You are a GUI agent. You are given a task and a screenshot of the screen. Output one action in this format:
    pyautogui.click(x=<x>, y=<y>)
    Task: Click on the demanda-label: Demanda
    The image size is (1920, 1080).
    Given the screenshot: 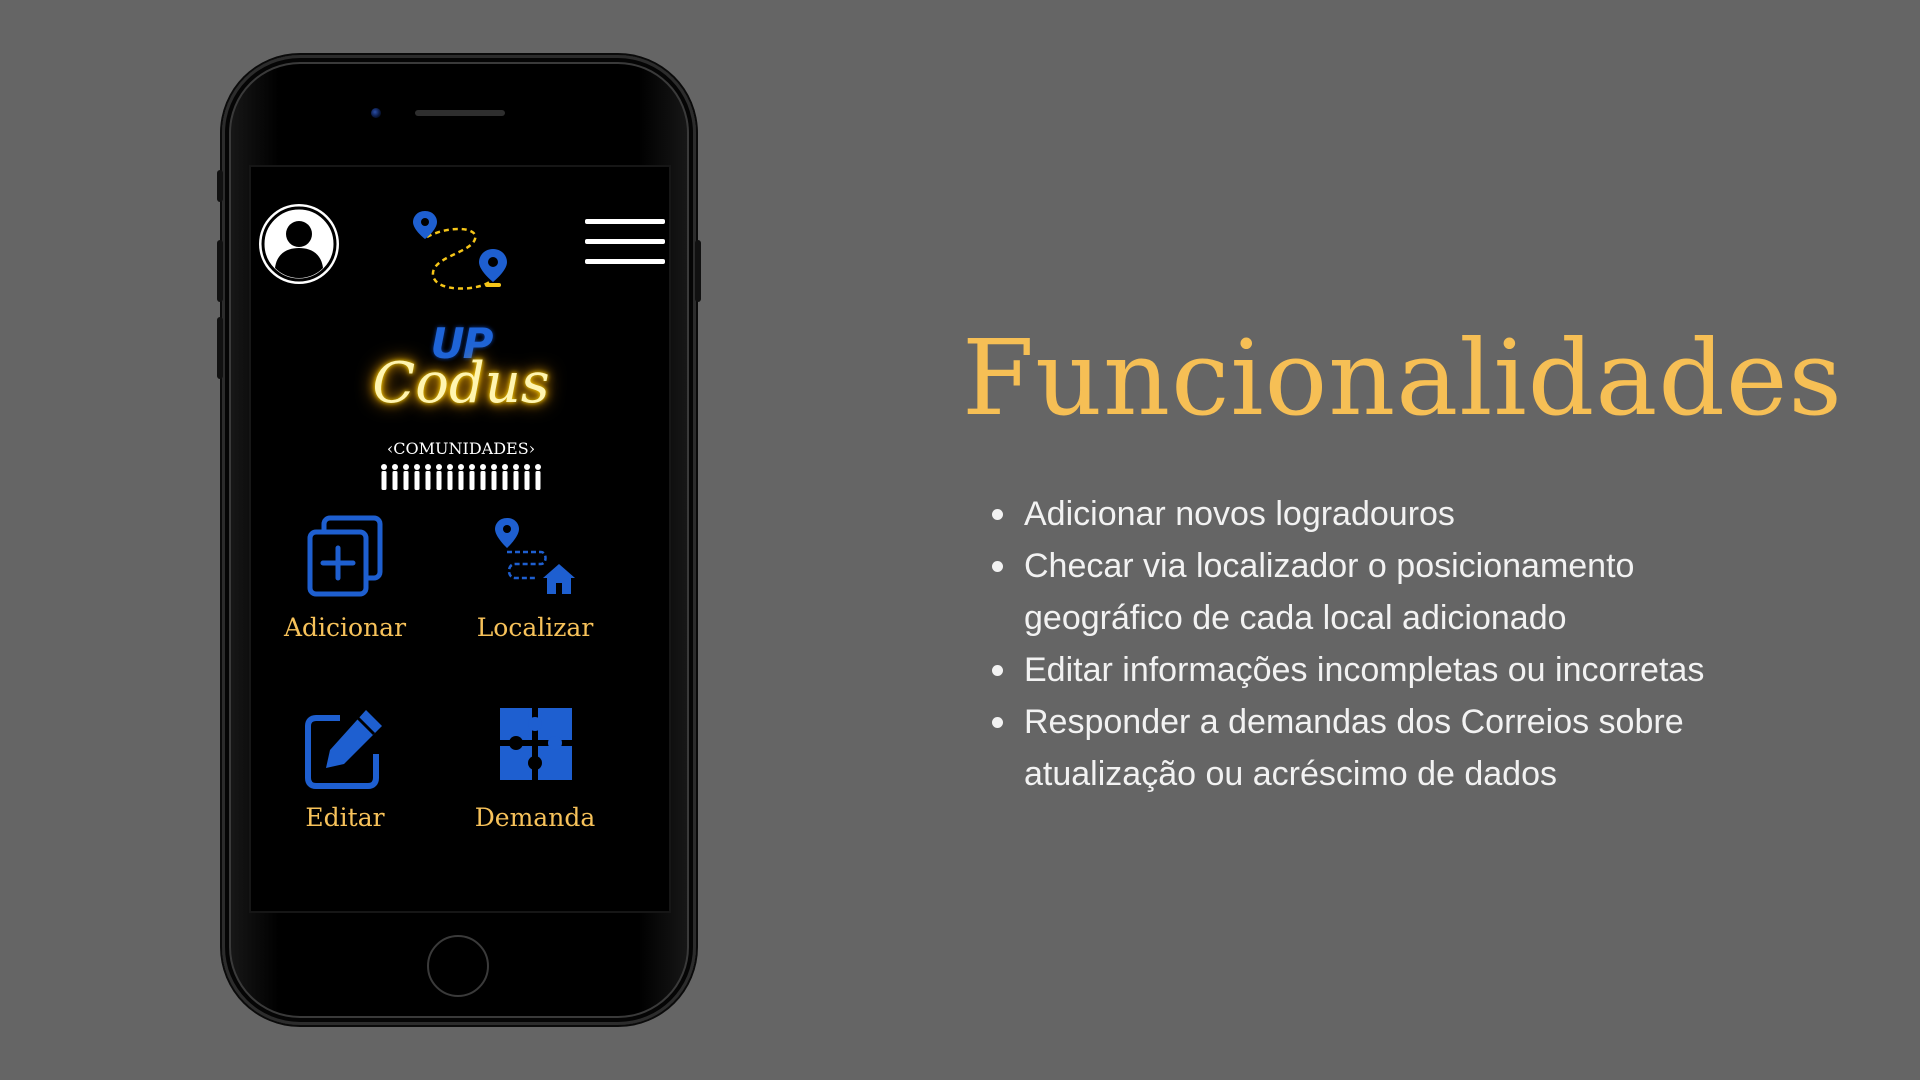 What is the action you would take?
    pyautogui.click(x=535, y=817)
    